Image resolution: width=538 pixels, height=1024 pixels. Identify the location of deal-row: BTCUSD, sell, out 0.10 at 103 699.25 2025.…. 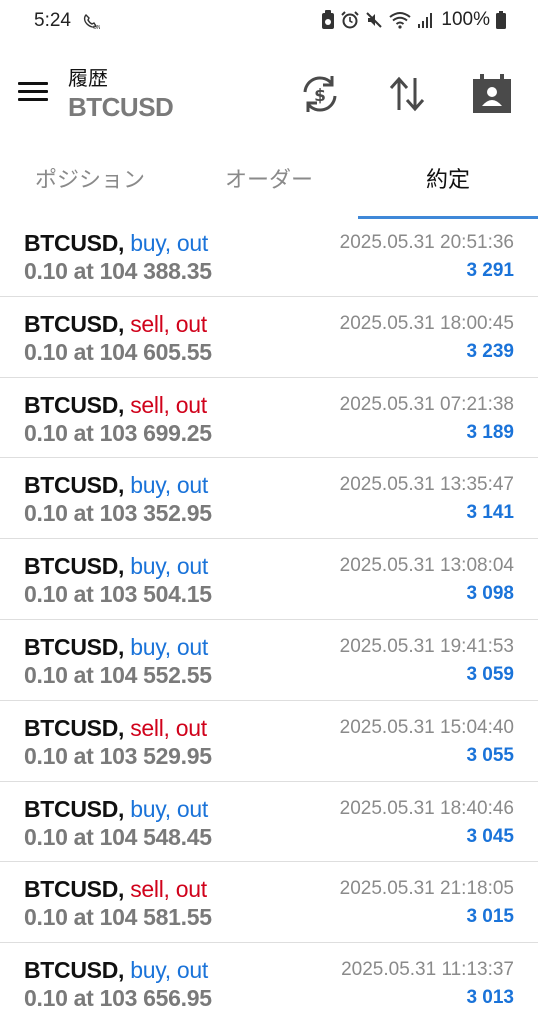
(269, 418).